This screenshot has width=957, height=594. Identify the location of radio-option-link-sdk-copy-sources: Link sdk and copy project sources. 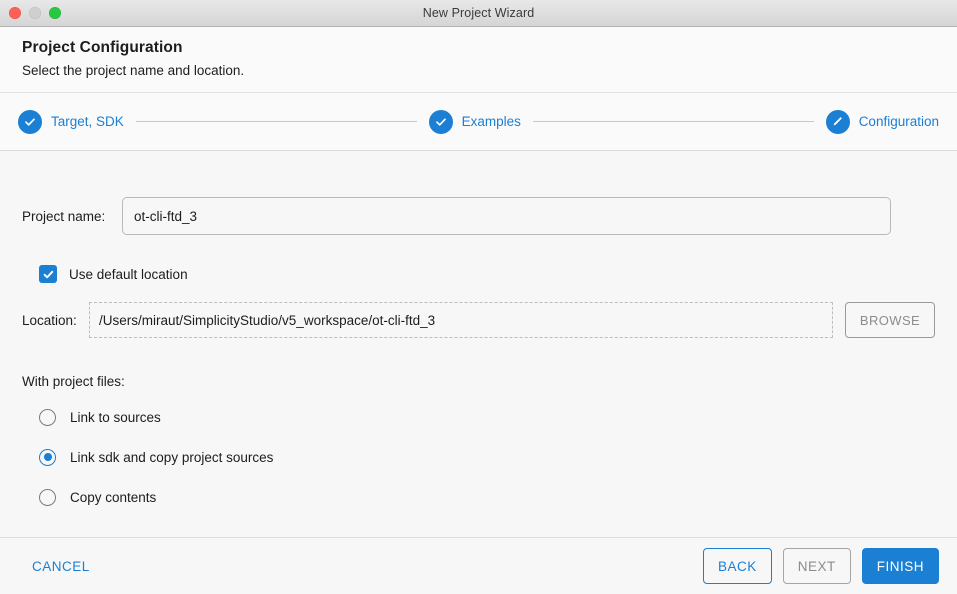
(487, 457).